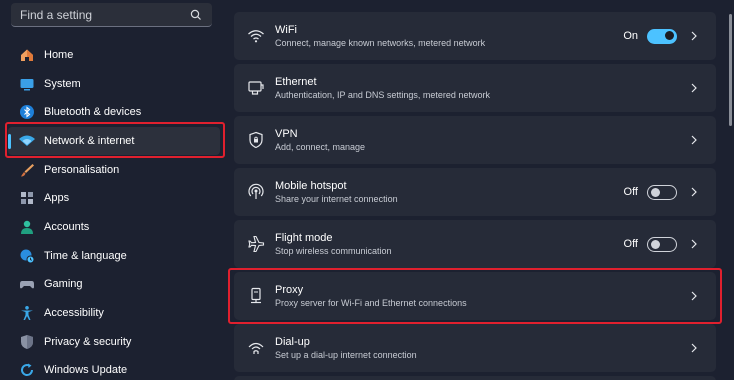 The height and width of the screenshot is (380, 734). What do you see at coordinates (346, 354) in the screenshot?
I see `setting-subtitle: Set up a dial-up internet connection` at bounding box center [346, 354].